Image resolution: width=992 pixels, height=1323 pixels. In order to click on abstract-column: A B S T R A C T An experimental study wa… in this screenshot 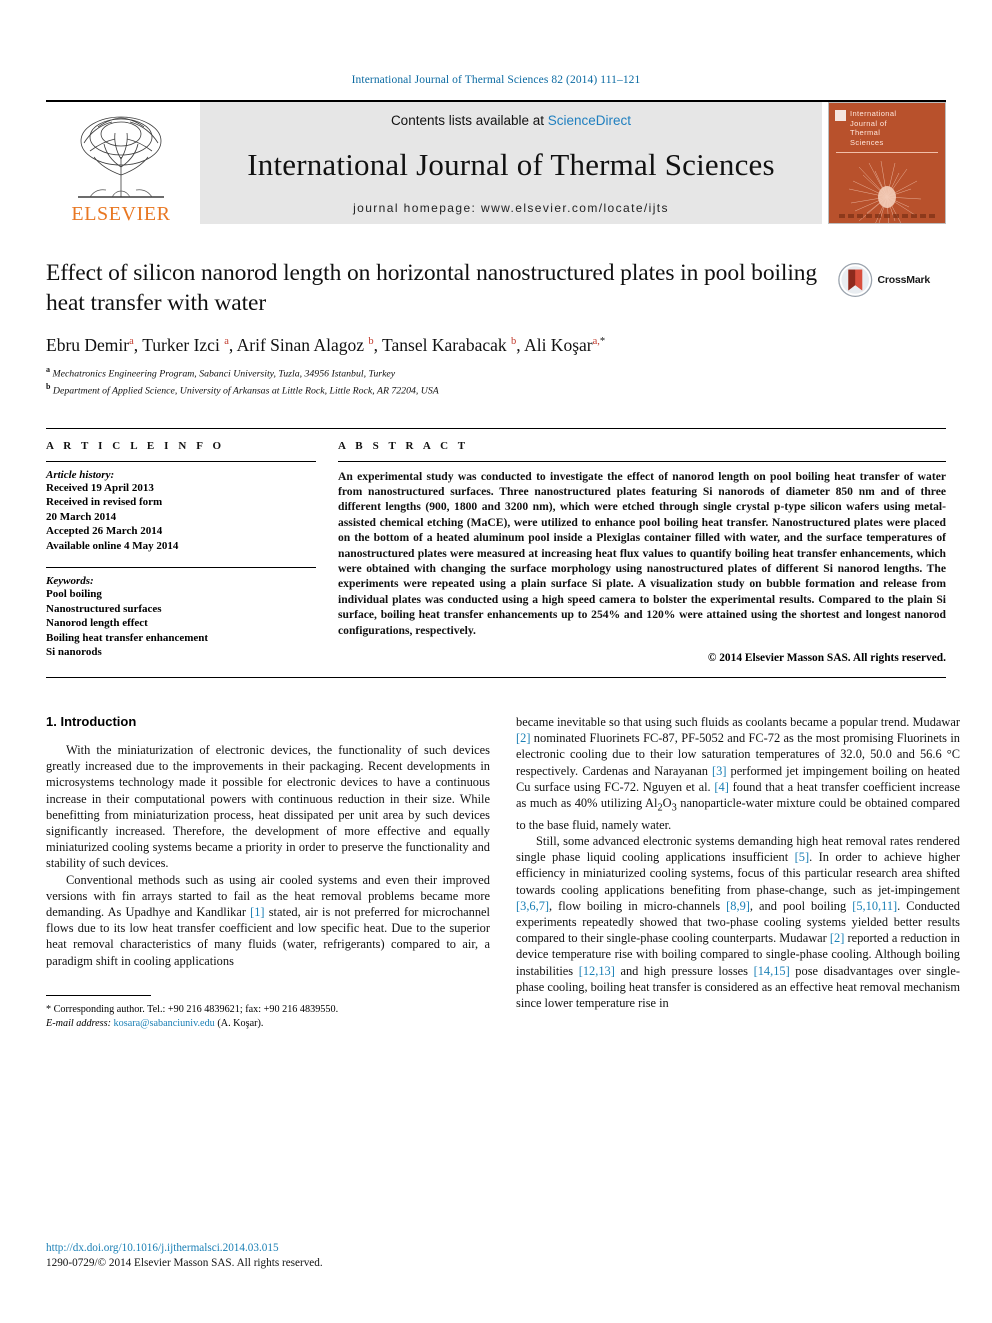, I will do `click(642, 552)`.